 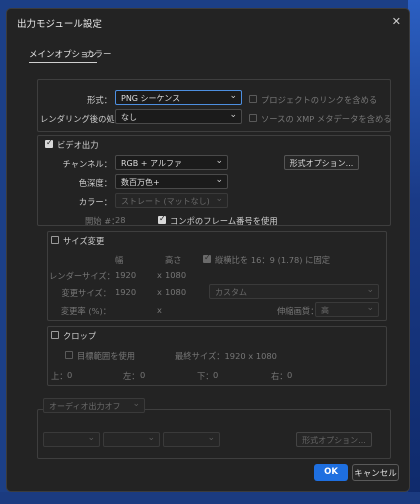 I want to click on quality-value: 高, so click(x=325, y=310).